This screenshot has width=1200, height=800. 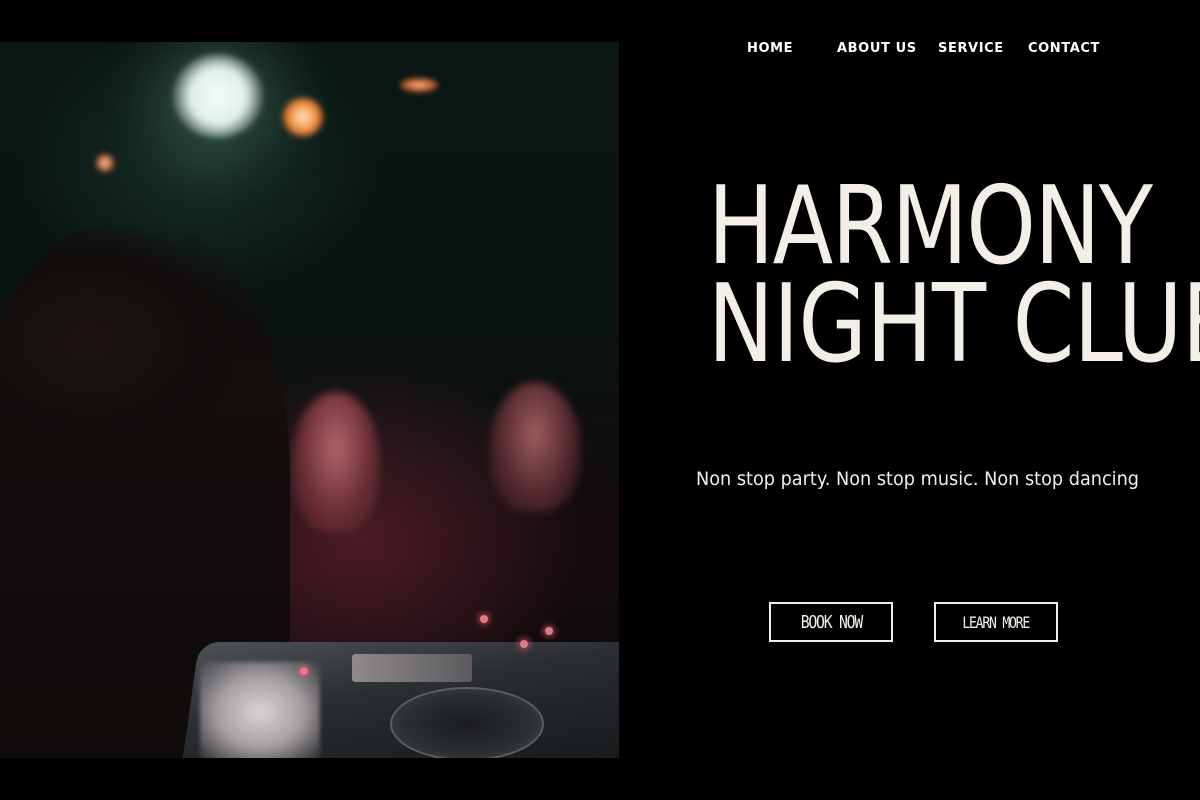 I want to click on nav-contact-link: CONTACT, so click(x=1064, y=48).